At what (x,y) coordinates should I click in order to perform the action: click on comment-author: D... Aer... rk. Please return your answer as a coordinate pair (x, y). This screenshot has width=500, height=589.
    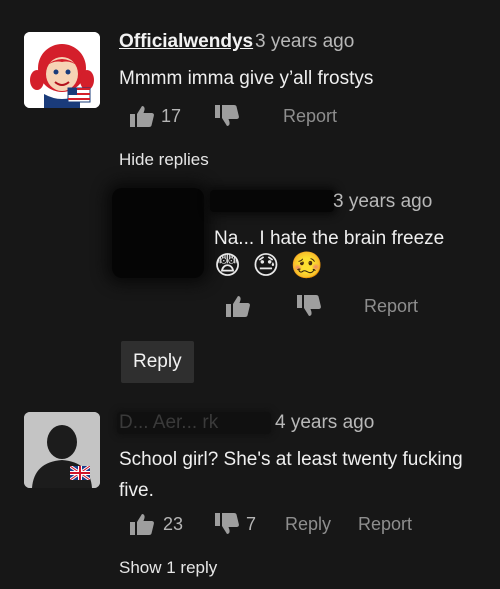
    Looking at the image, I should click on (168, 423).